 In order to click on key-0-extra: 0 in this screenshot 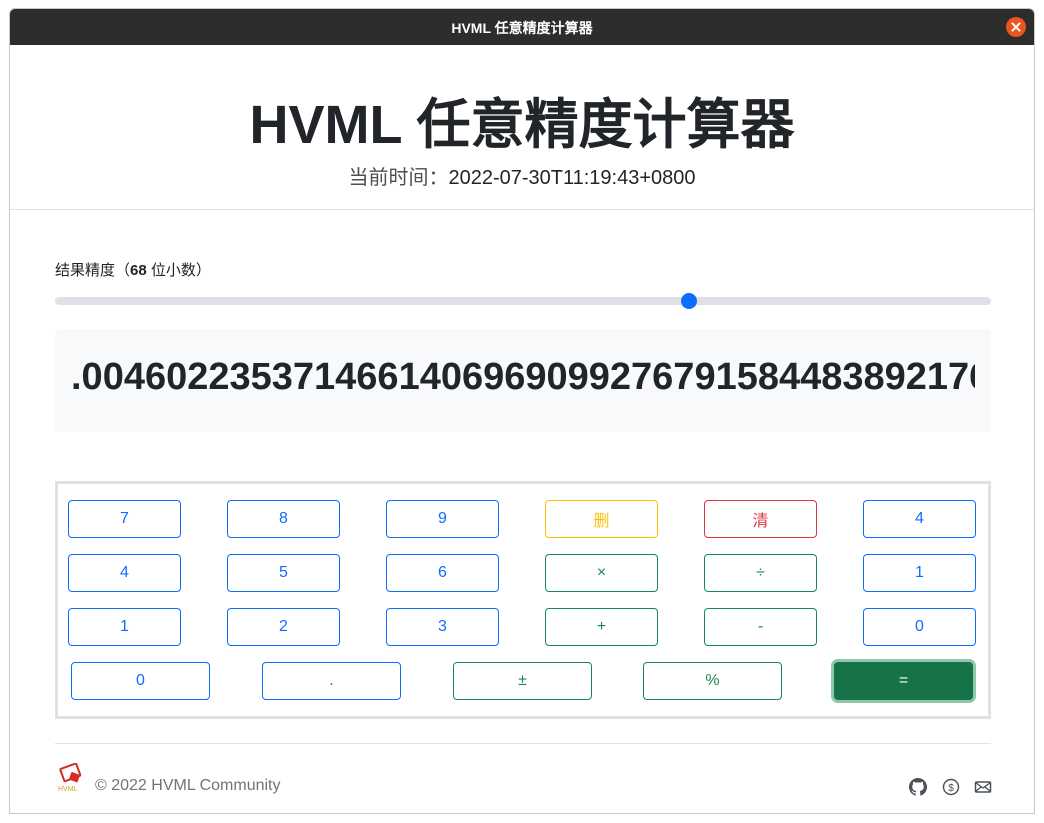, I will do `click(919, 627)`.